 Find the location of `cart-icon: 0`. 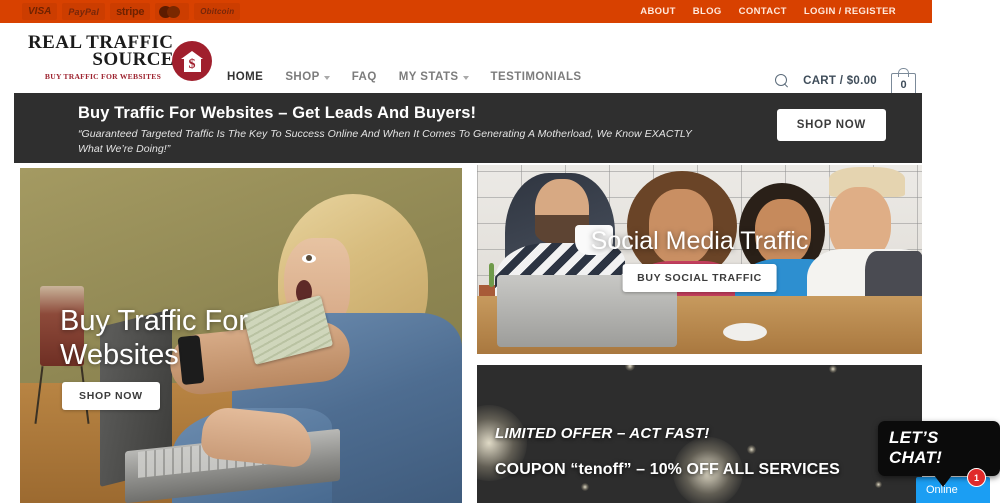

cart-icon: 0 is located at coordinates (903, 82).